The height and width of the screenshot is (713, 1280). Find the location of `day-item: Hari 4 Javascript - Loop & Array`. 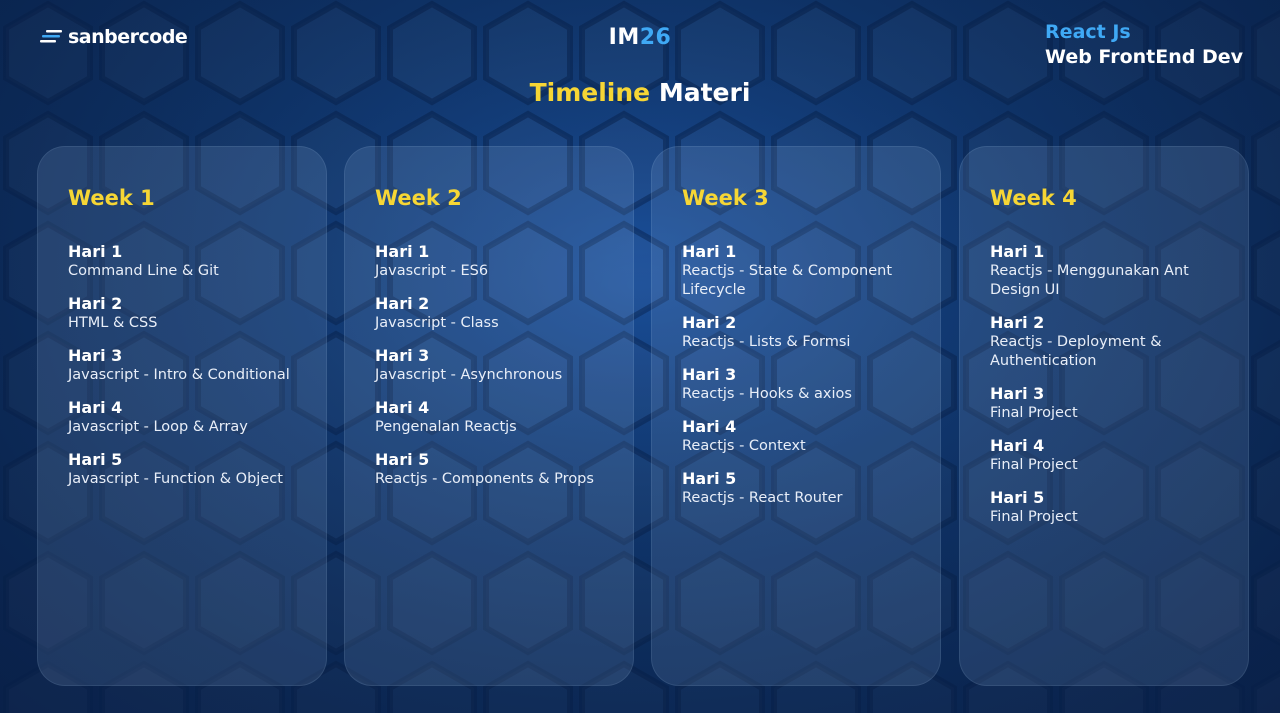

day-item: Hari 4 Javascript - Loop & Array is located at coordinates (187, 417).